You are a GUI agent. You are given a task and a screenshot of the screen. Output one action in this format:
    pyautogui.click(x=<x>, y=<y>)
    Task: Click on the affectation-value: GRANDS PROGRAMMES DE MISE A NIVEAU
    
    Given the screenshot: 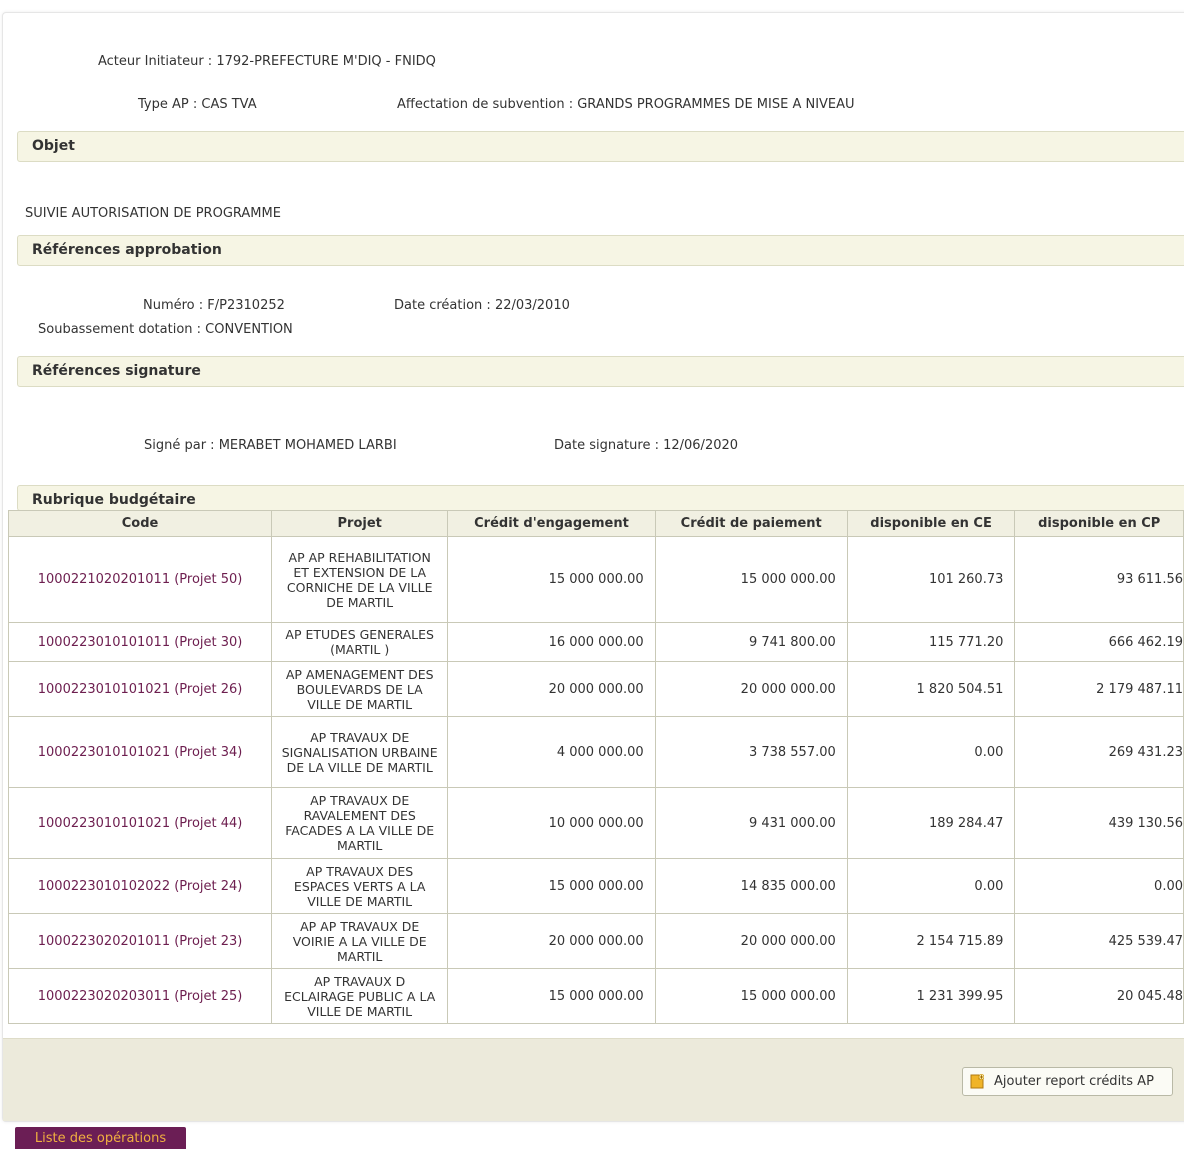 What is the action you would take?
    pyautogui.click(x=716, y=104)
    